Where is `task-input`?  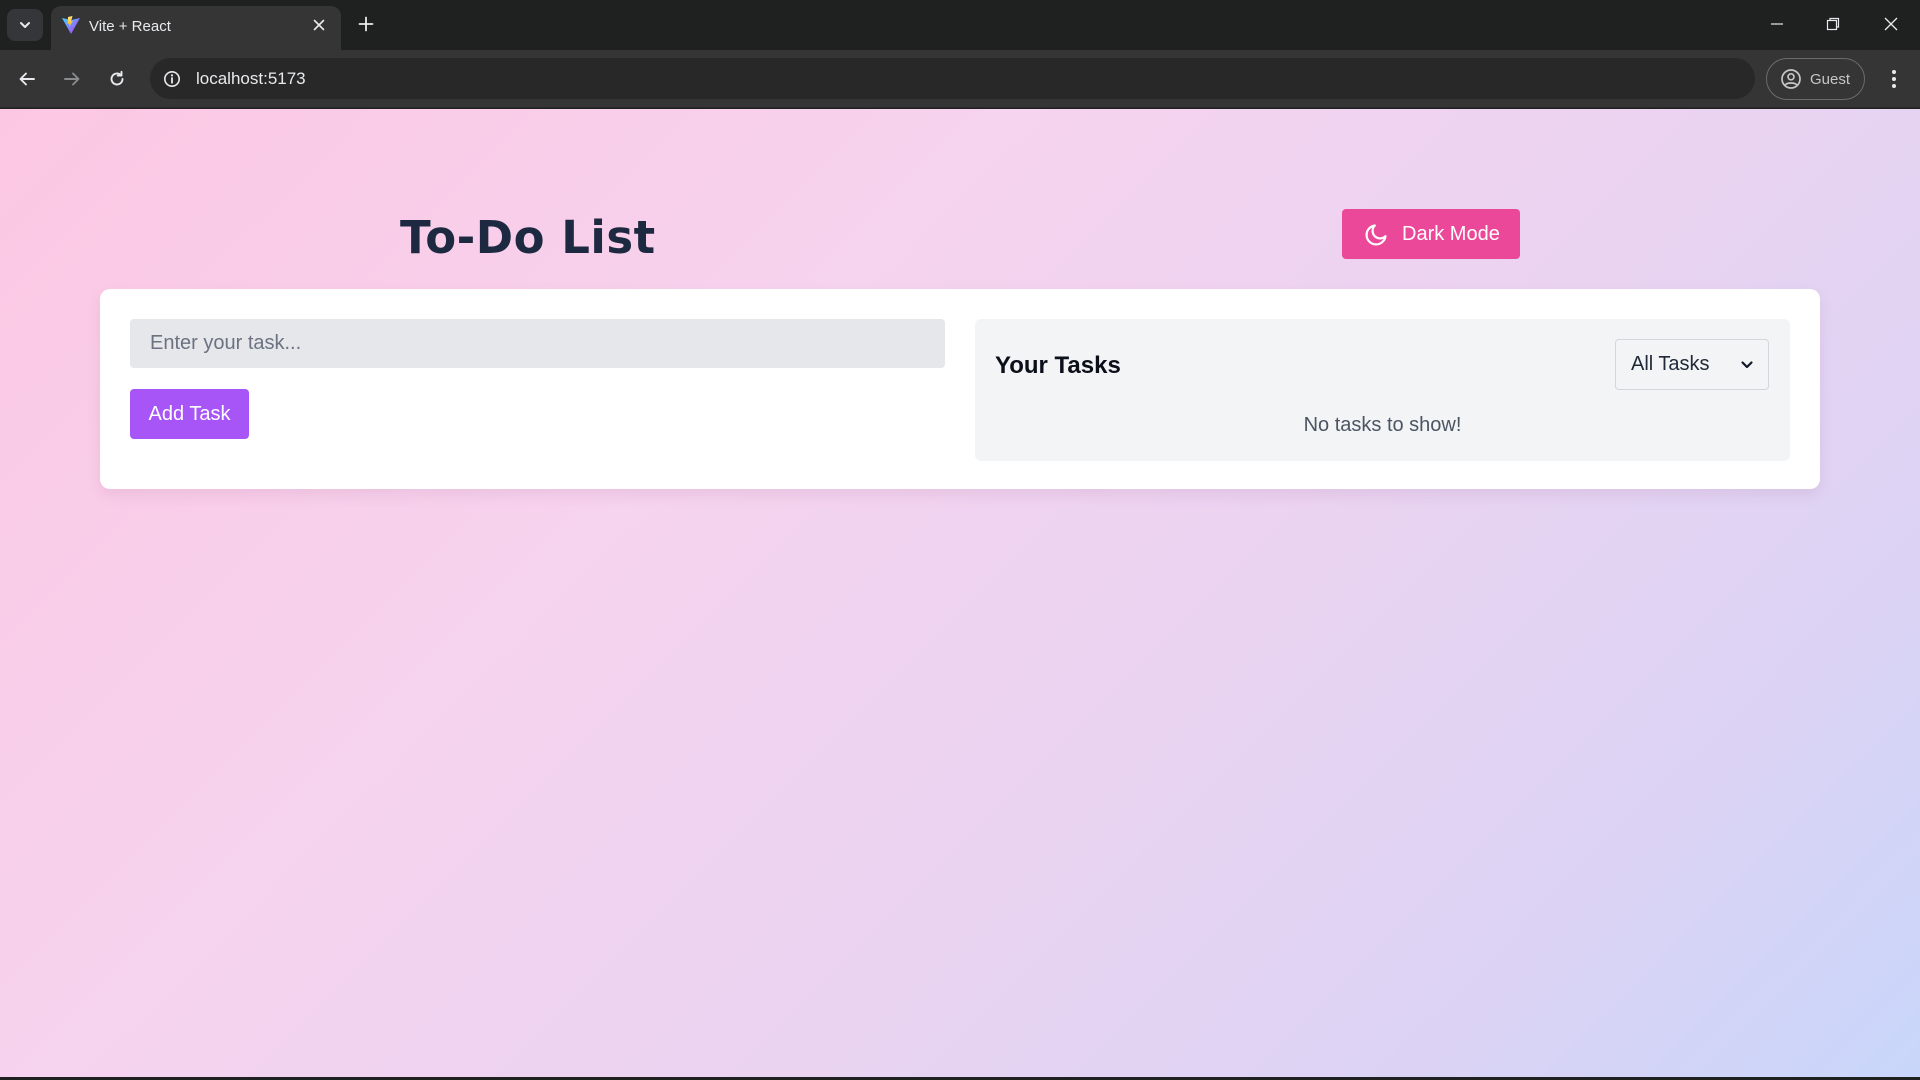
task-input is located at coordinates (537, 343).